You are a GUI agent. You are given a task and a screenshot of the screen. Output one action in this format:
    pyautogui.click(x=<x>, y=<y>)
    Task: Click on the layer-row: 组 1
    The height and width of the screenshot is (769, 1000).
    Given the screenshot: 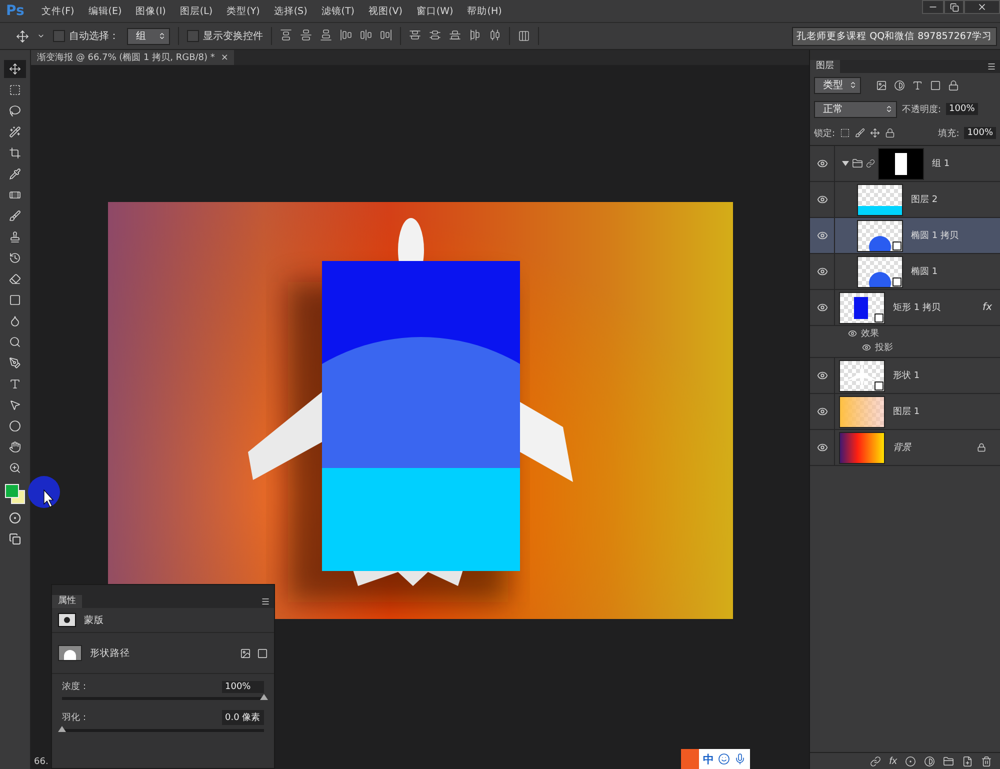 What is the action you would take?
    pyautogui.click(x=905, y=164)
    